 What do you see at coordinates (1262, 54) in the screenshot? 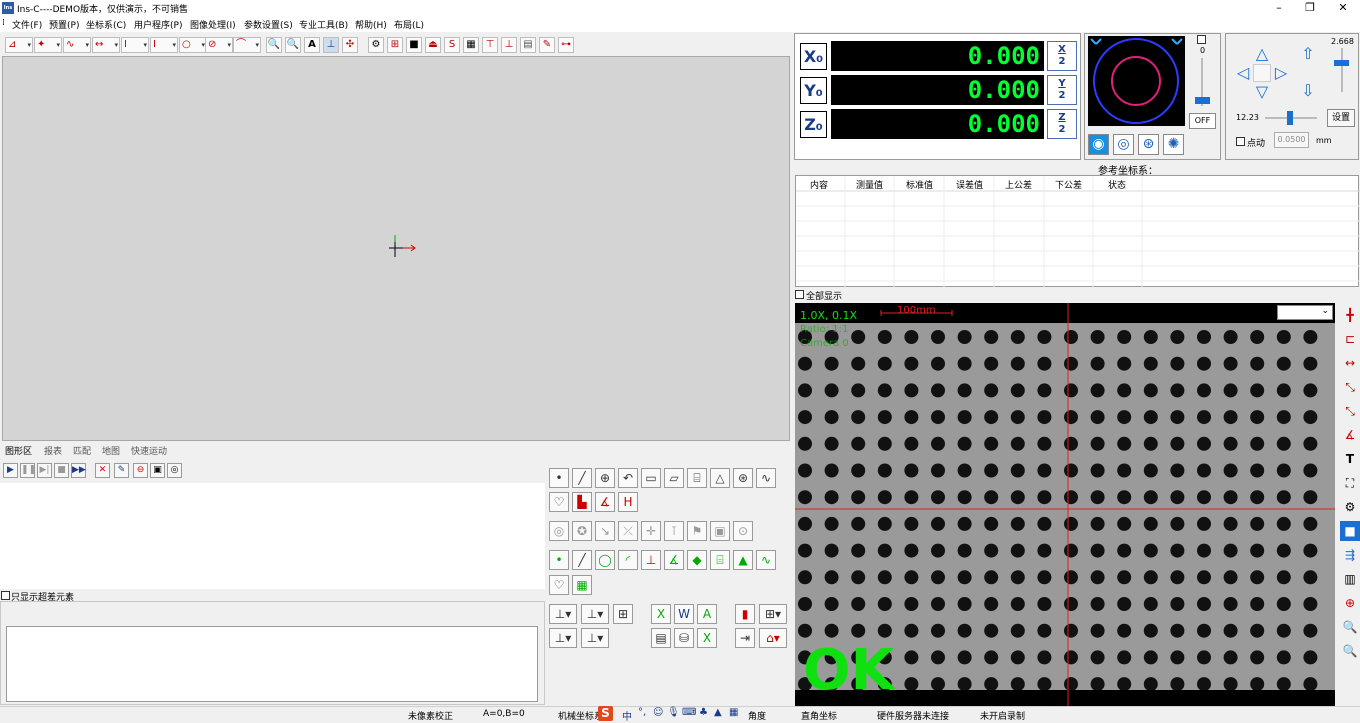
I see `move-up-icon: △` at bounding box center [1262, 54].